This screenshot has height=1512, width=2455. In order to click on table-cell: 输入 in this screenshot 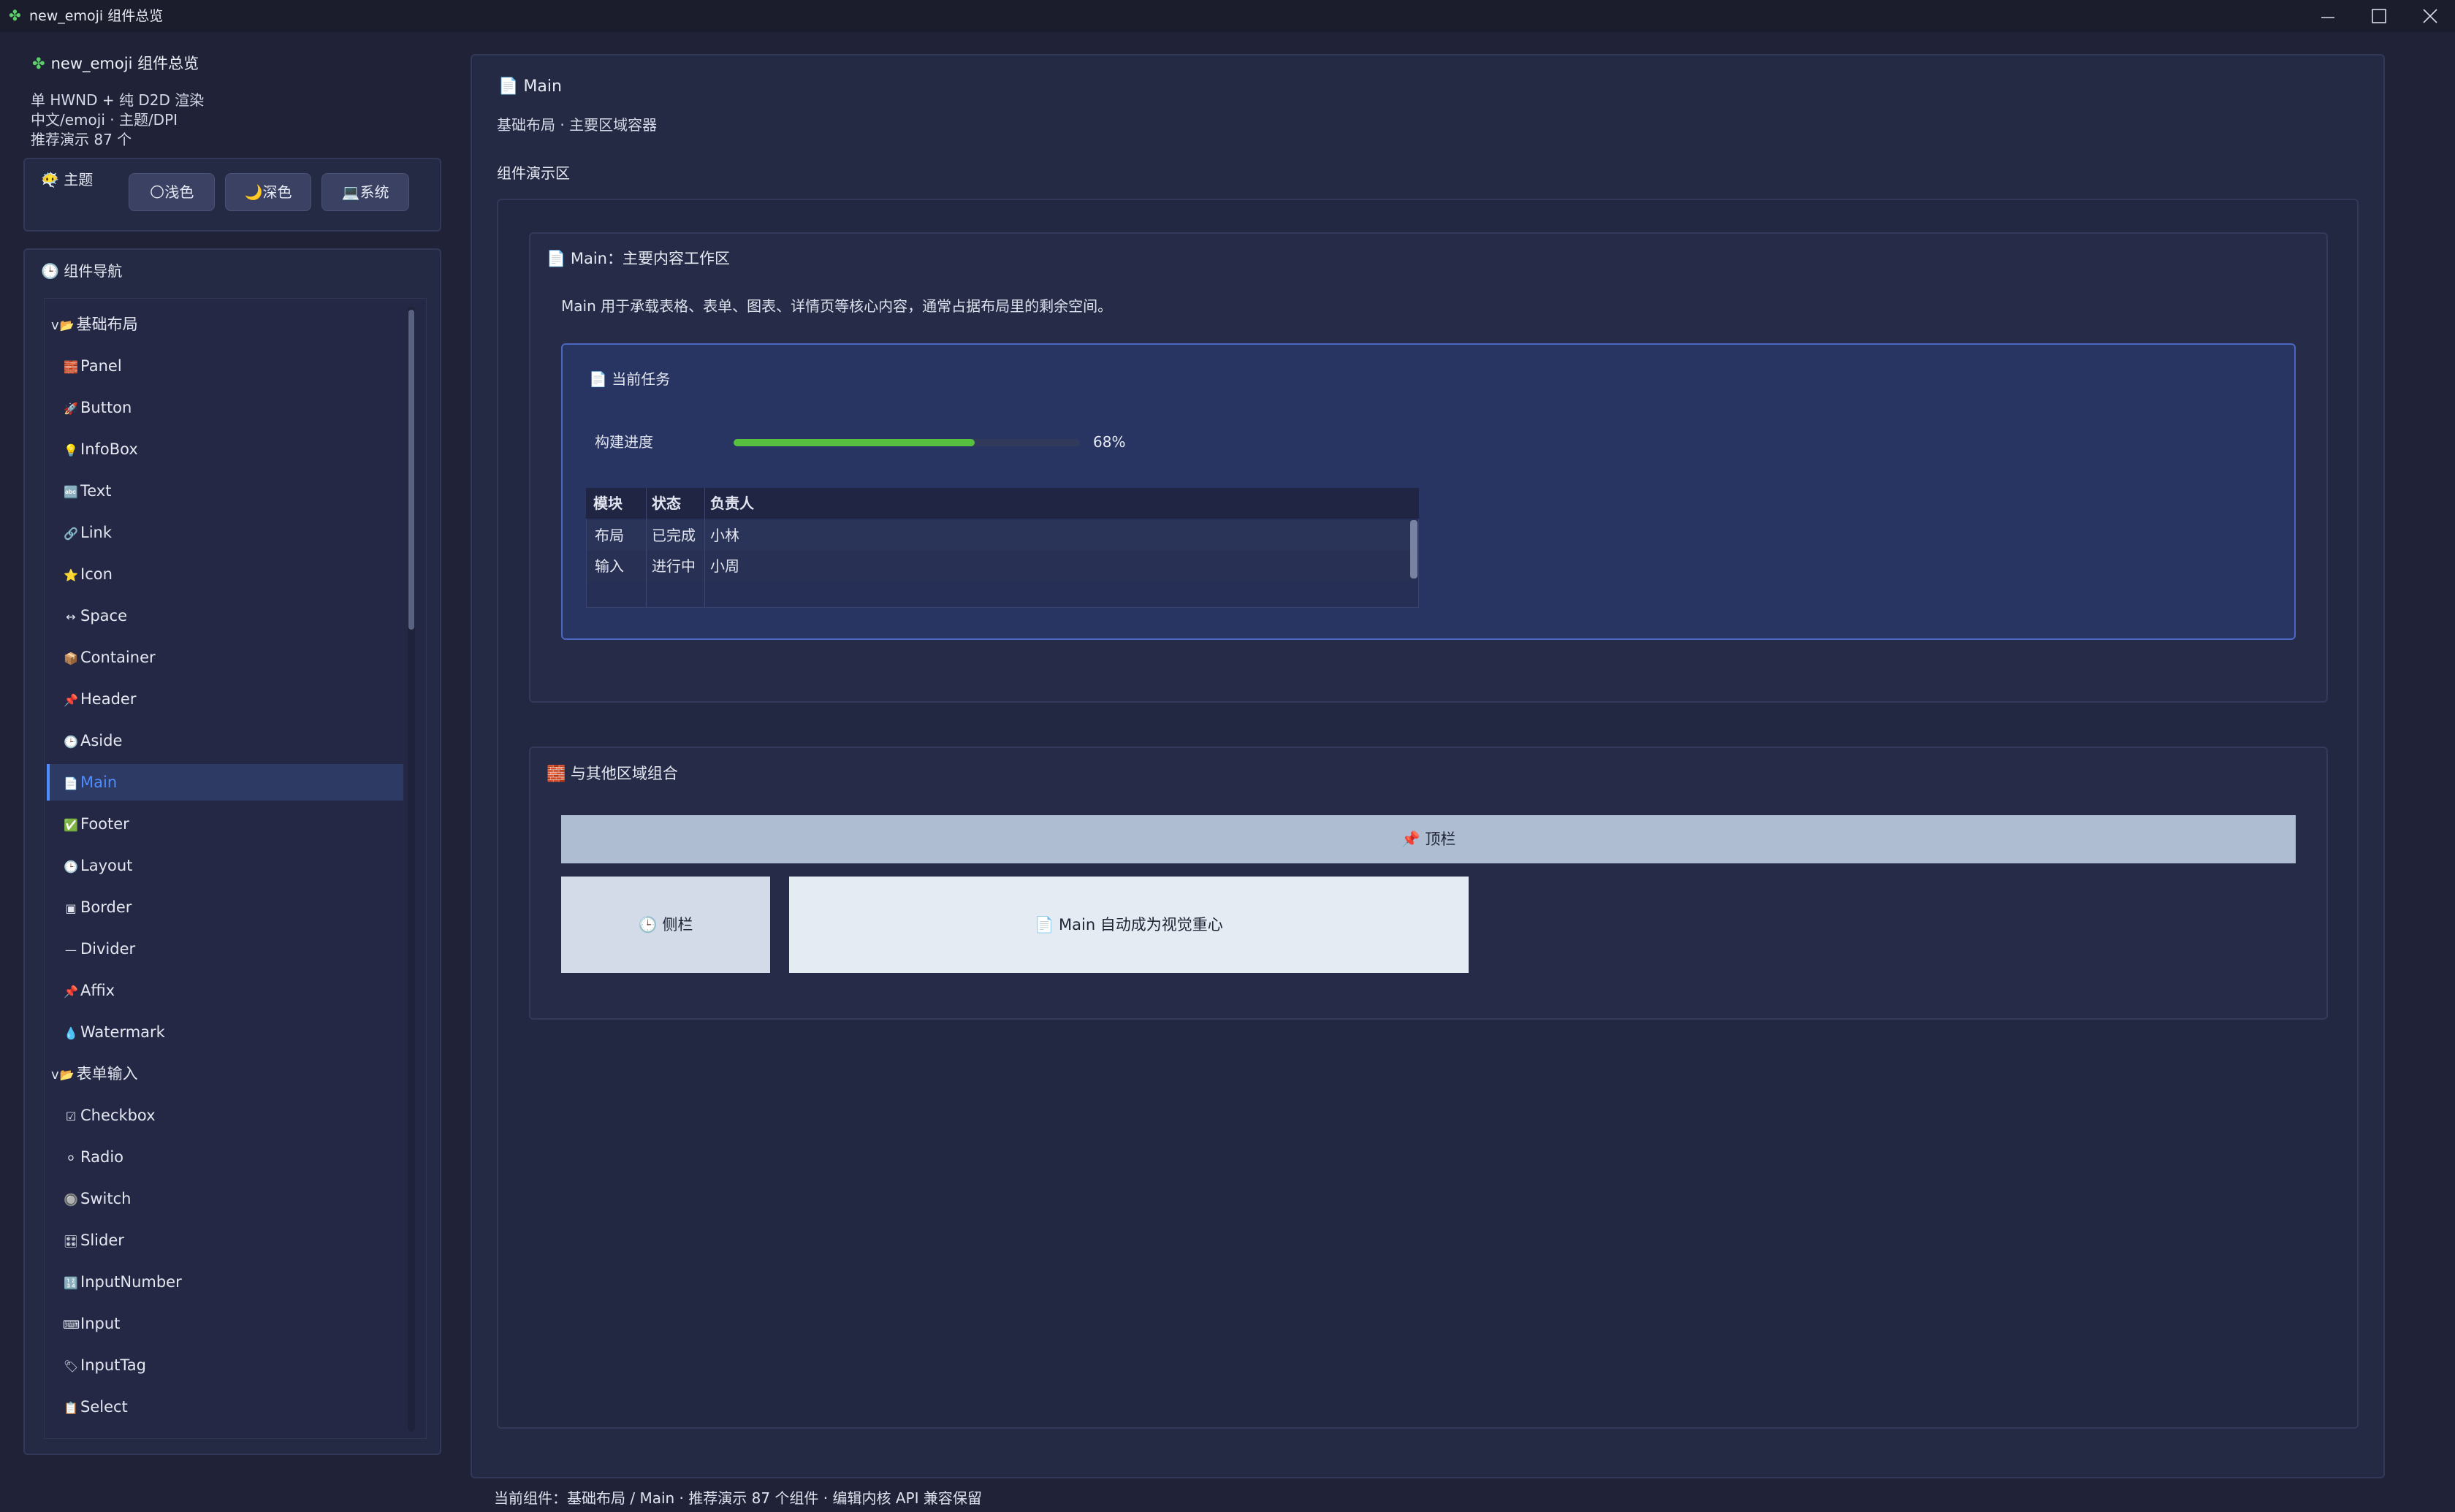, I will do `click(609, 566)`.